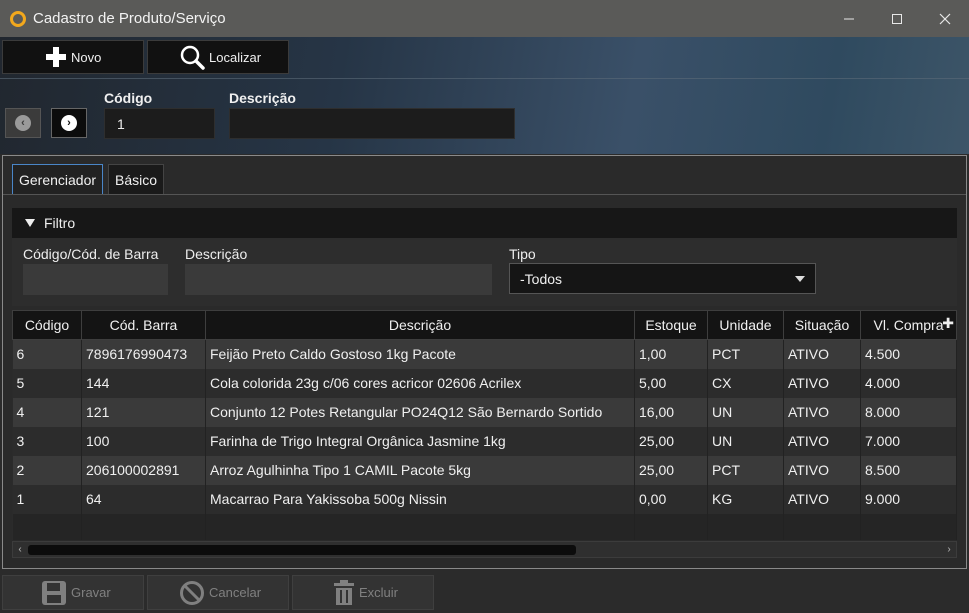  What do you see at coordinates (91, 254) in the screenshot?
I see `filter-codigo-label: Código/Cód. de Barra` at bounding box center [91, 254].